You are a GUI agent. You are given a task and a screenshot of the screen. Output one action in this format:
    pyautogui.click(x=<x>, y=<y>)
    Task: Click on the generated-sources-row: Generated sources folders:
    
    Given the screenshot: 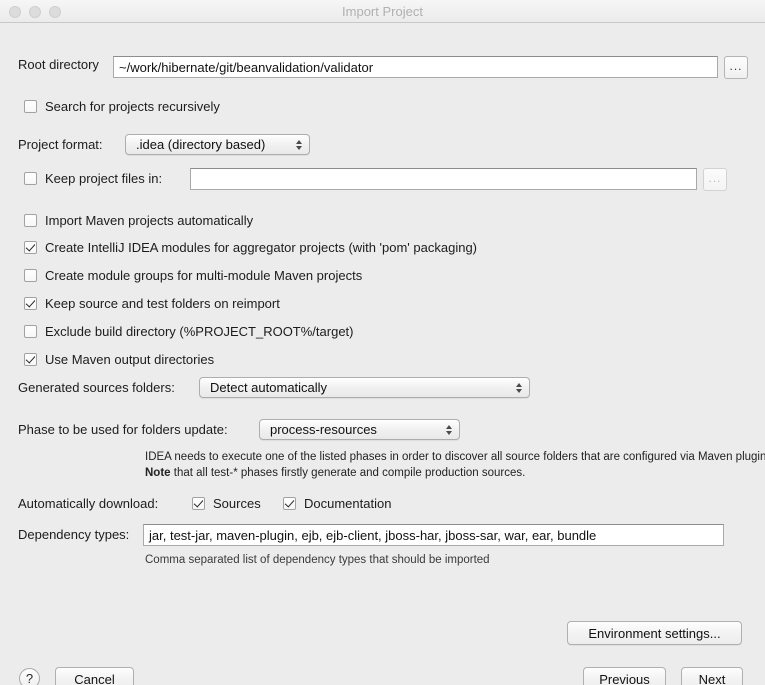 What is the action you would take?
    pyautogui.click(x=96, y=387)
    